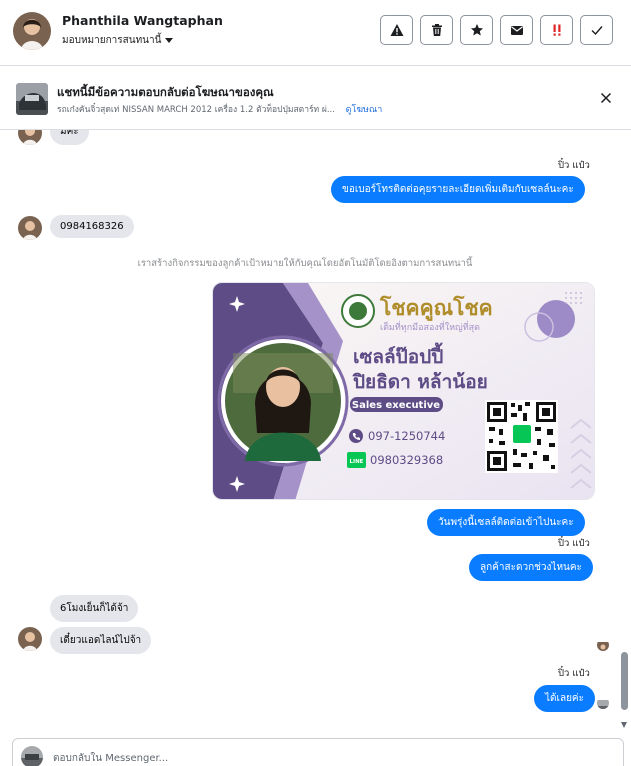 This screenshot has width=631, height=766. What do you see at coordinates (92, 226) in the screenshot?
I see `incoming-message: 0984168326` at bounding box center [92, 226].